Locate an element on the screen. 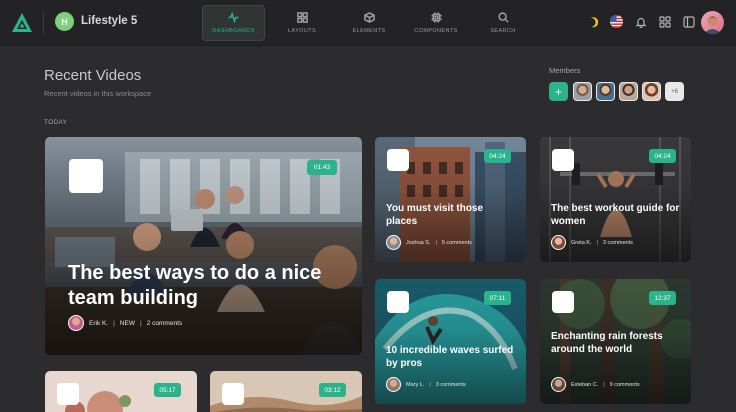  add-member-button: + is located at coordinates (558, 91).